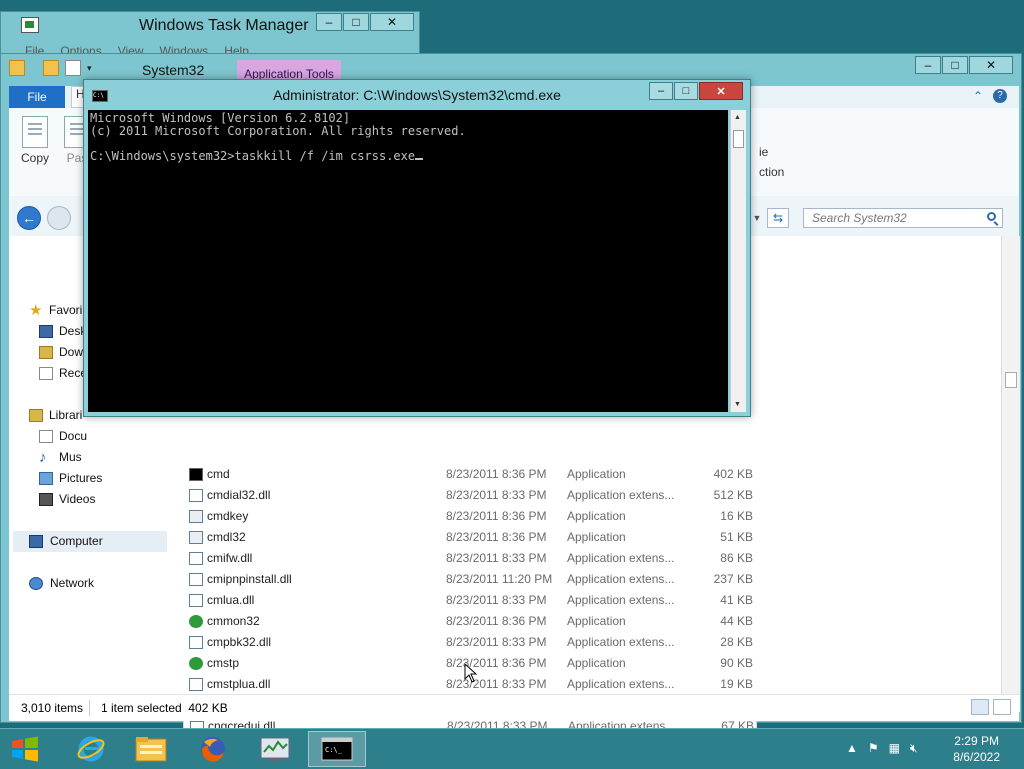  Describe the element at coordinates (249, 579) in the screenshot. I see `file-name: cmipnpinstall.dll` at that location.